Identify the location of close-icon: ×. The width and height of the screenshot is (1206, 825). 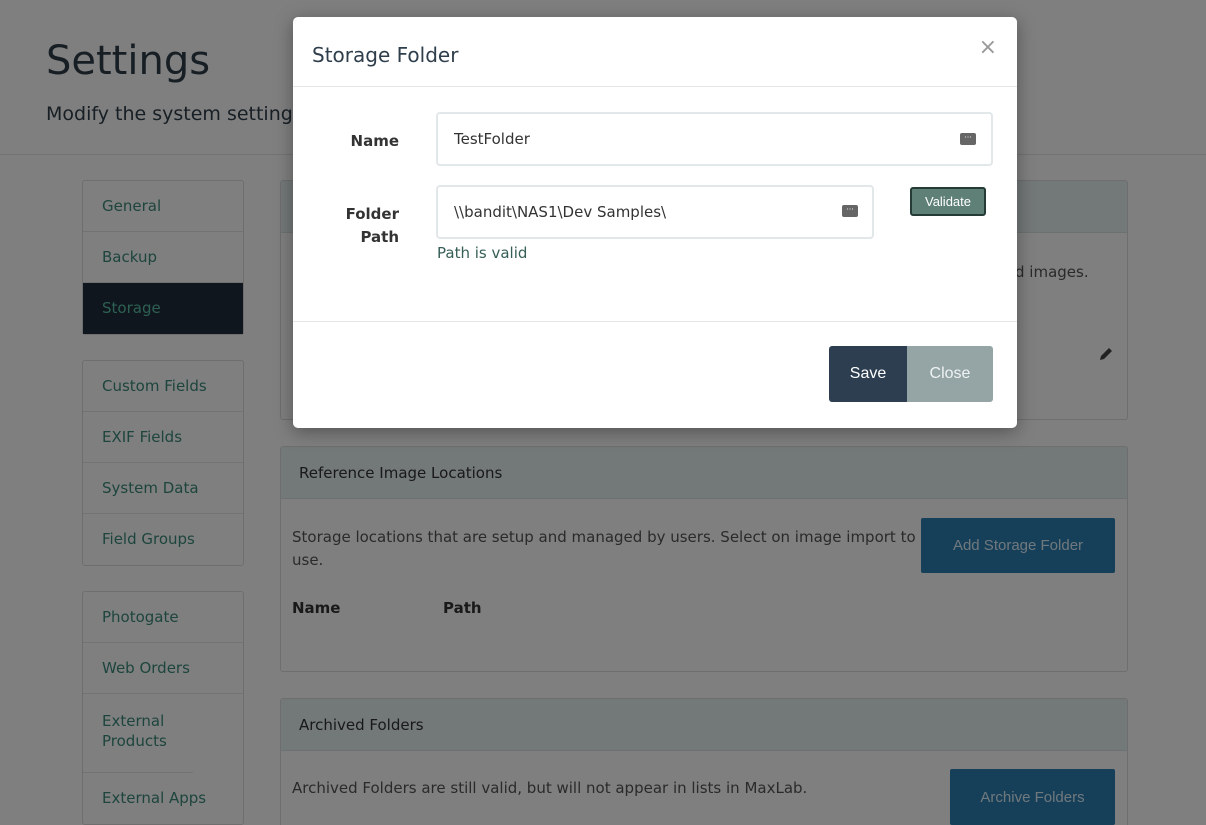
(988, 47).